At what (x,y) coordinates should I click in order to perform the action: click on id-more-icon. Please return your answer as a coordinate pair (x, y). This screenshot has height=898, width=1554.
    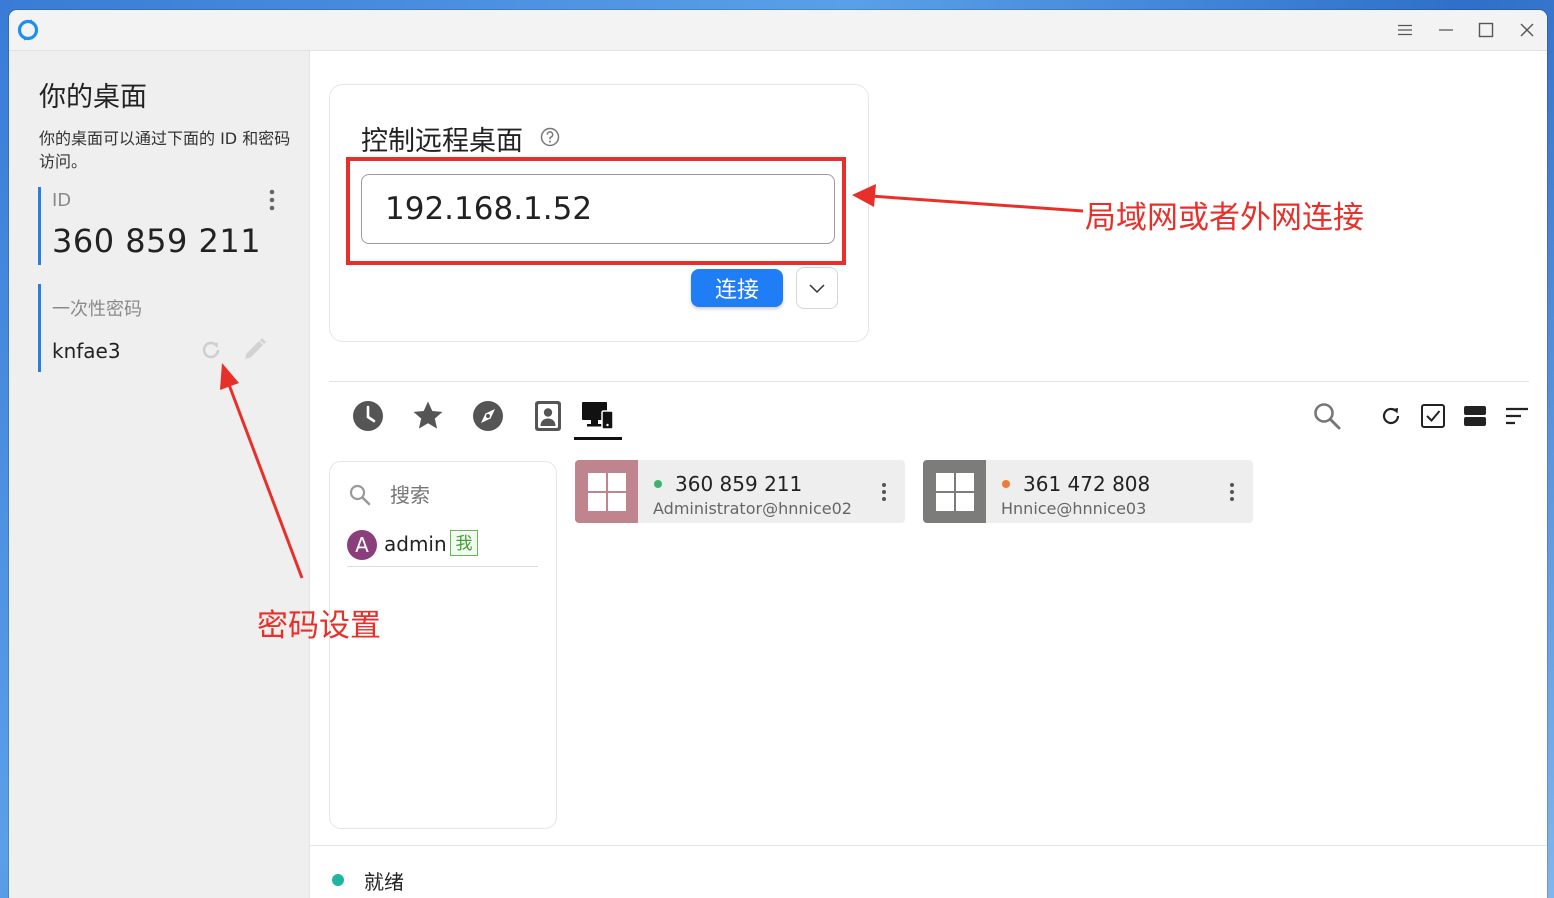
    Looking at the image, I should click on (272, 200).